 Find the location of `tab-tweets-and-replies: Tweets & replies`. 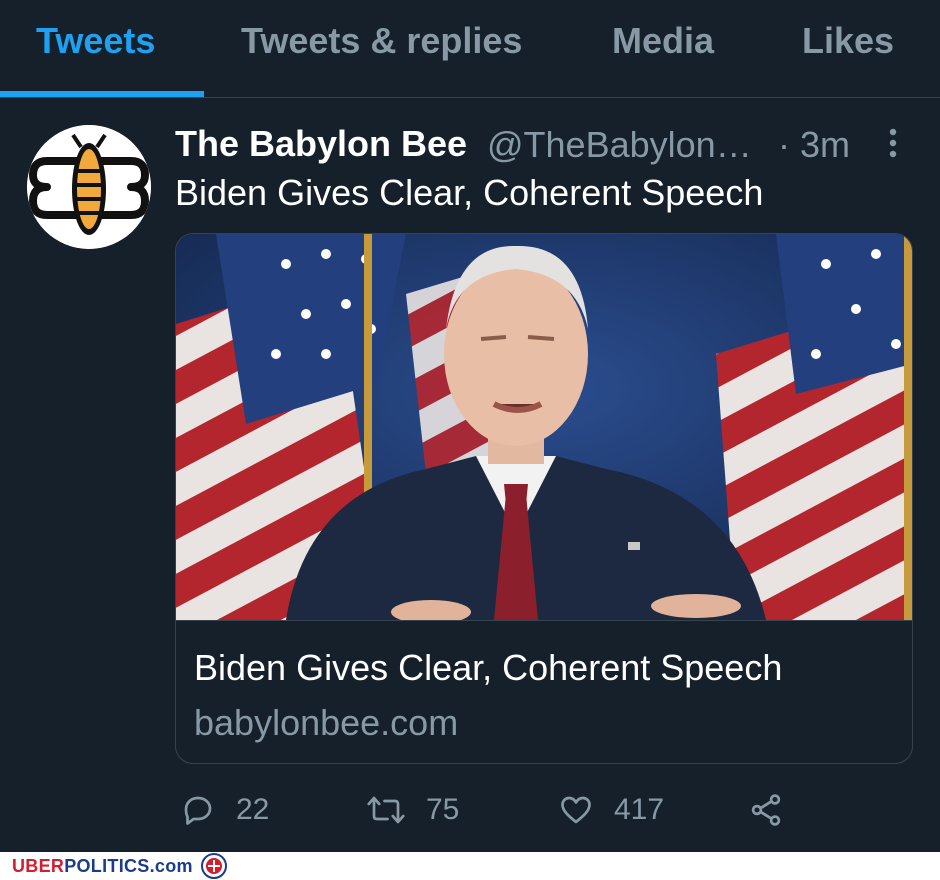

tab-tweets-and-replies: Tweets & replies is located at coordinates (381, 41).